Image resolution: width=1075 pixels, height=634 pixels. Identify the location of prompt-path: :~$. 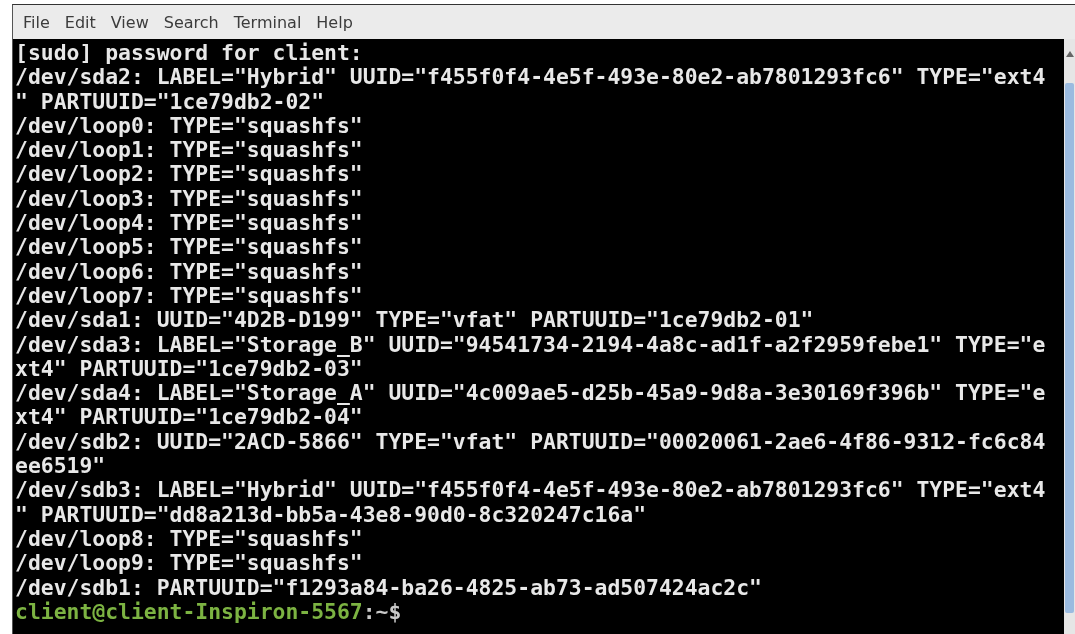
(382, 611).